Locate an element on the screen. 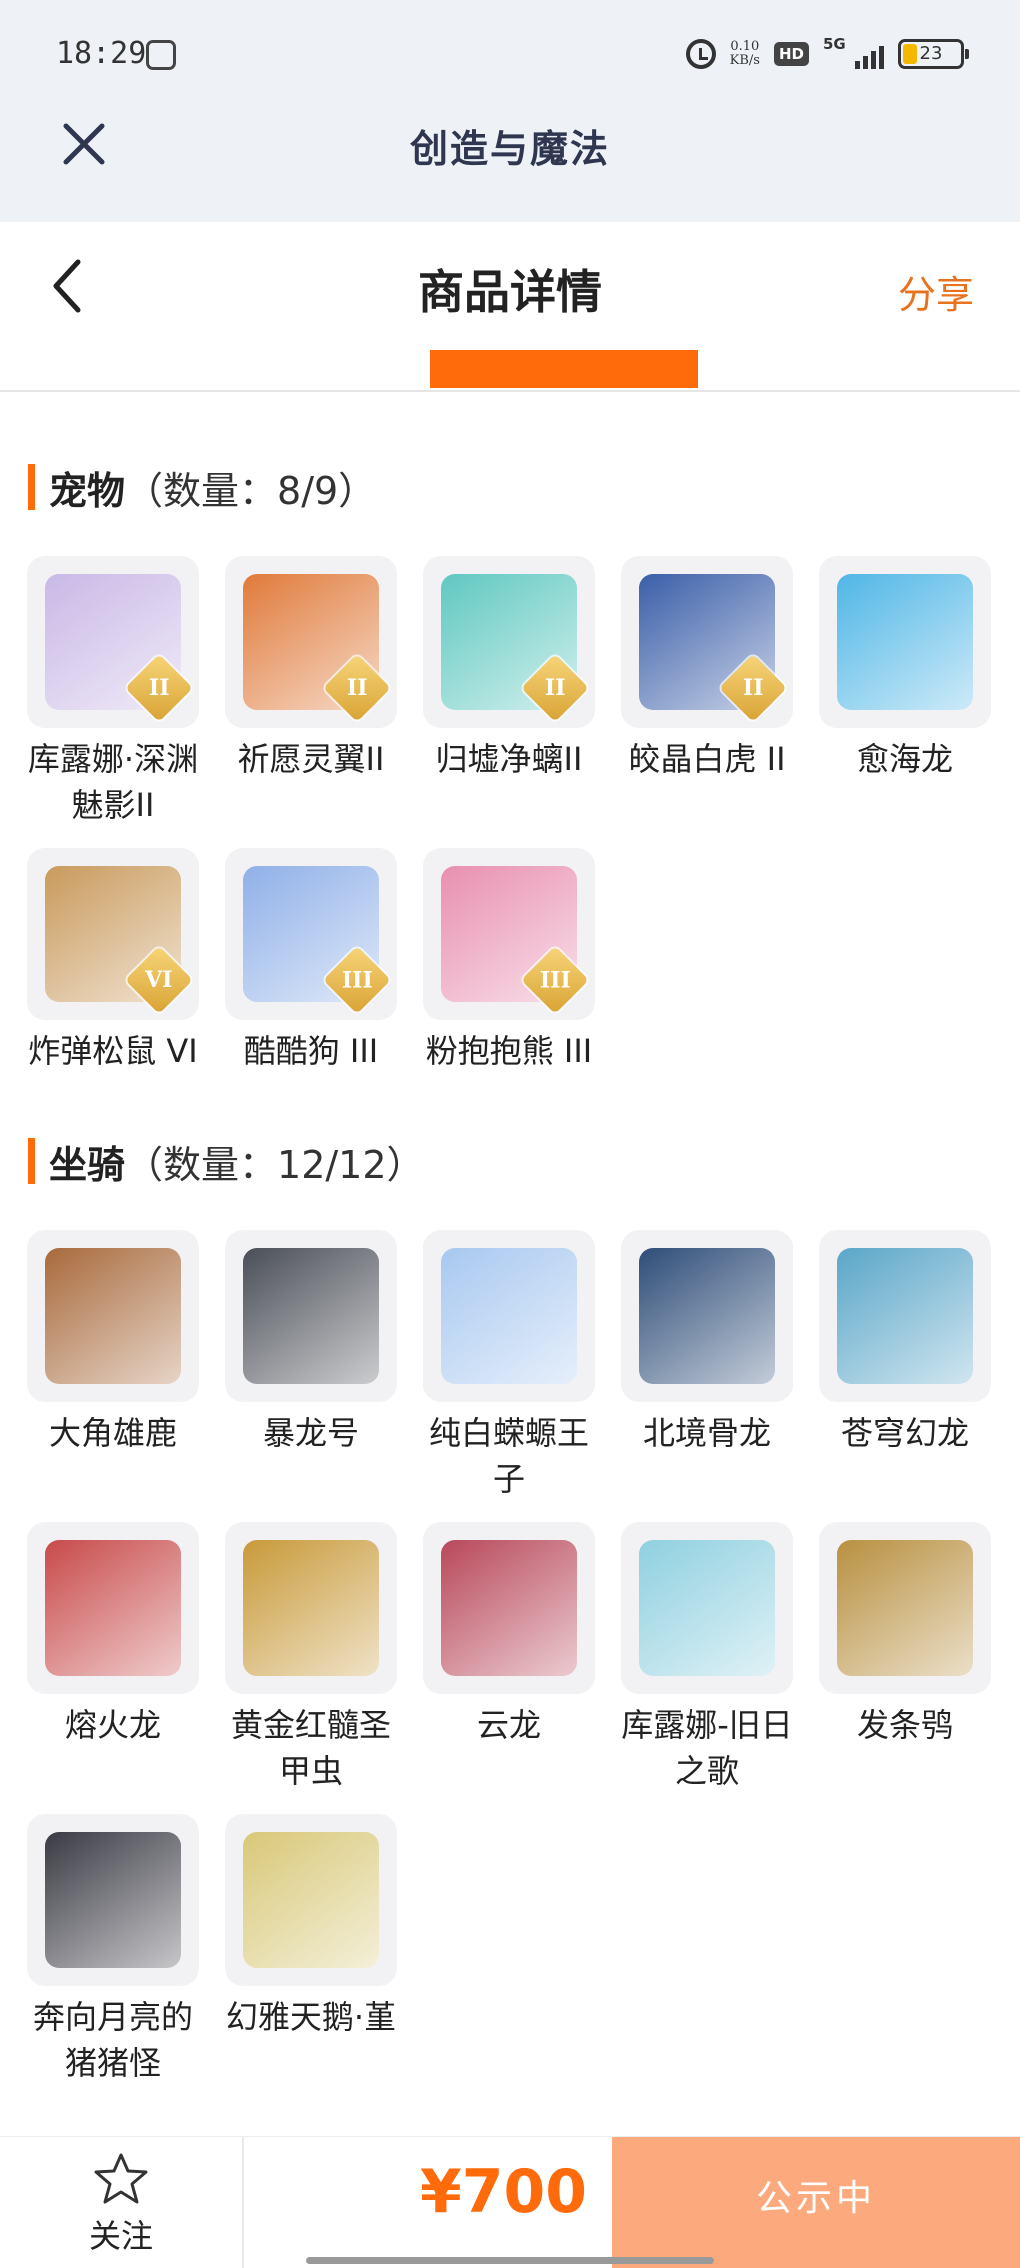  mount-name: 熔火龙 is located at coordinates (112, 1725).